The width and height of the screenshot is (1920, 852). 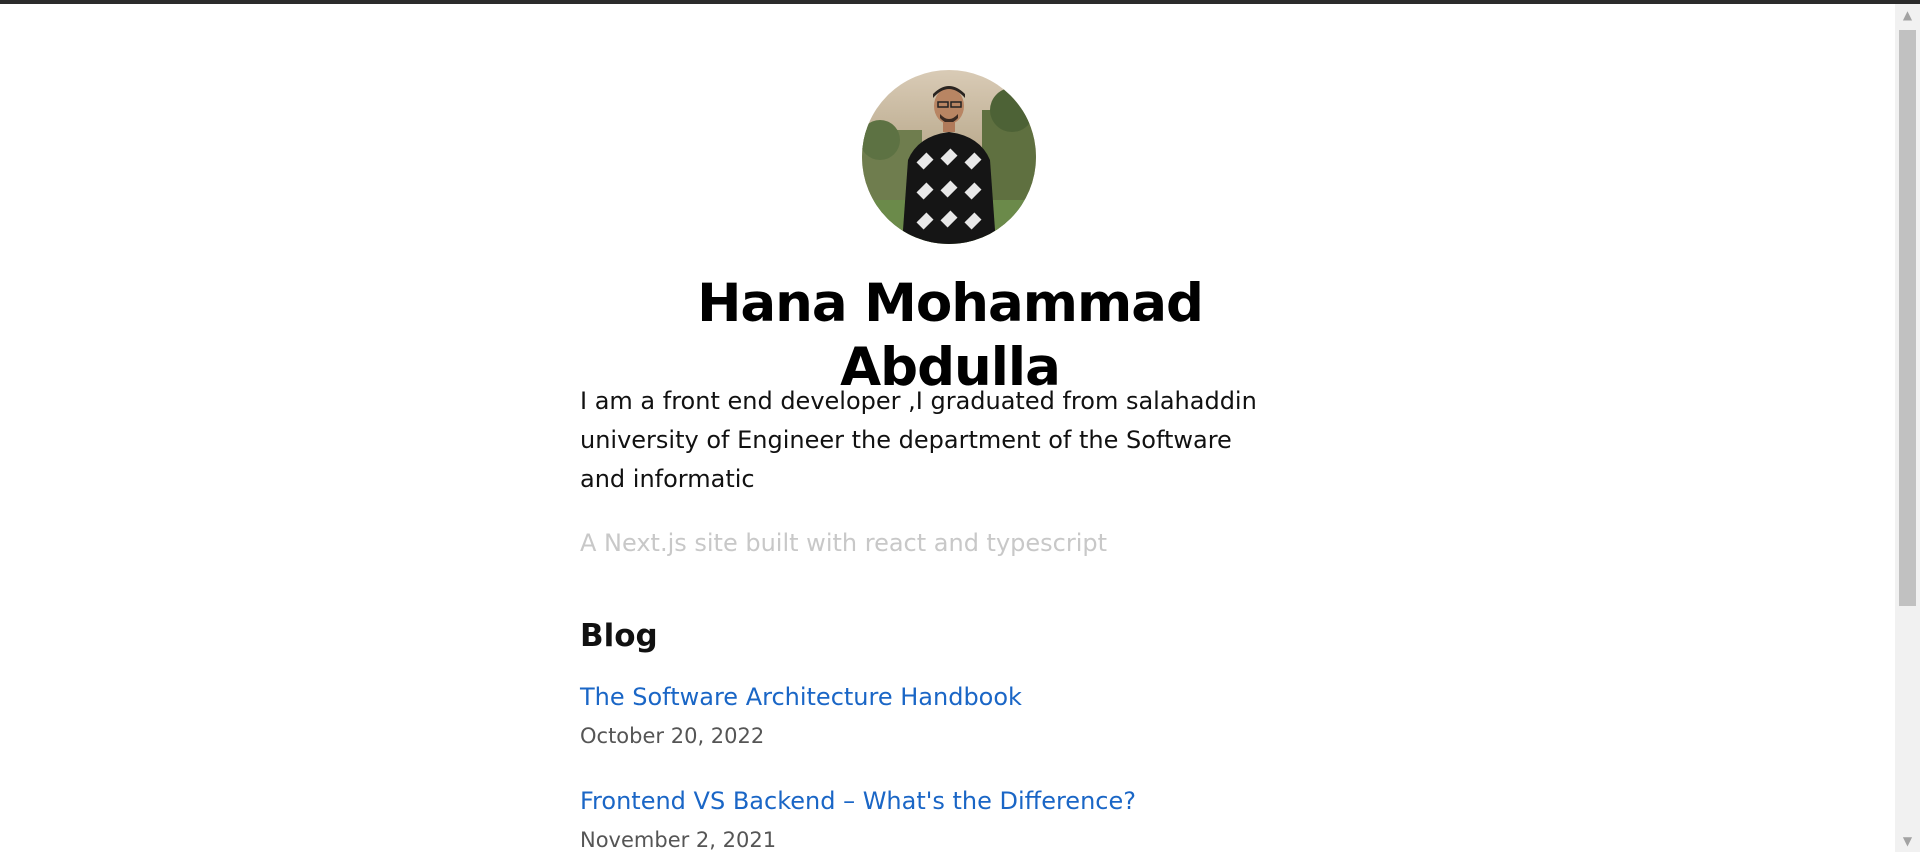 What do you see at coordinates (678, 840) in the screenshot?
I see `blog-post-date: November 2, 2021` at bounding box center [678, 840].